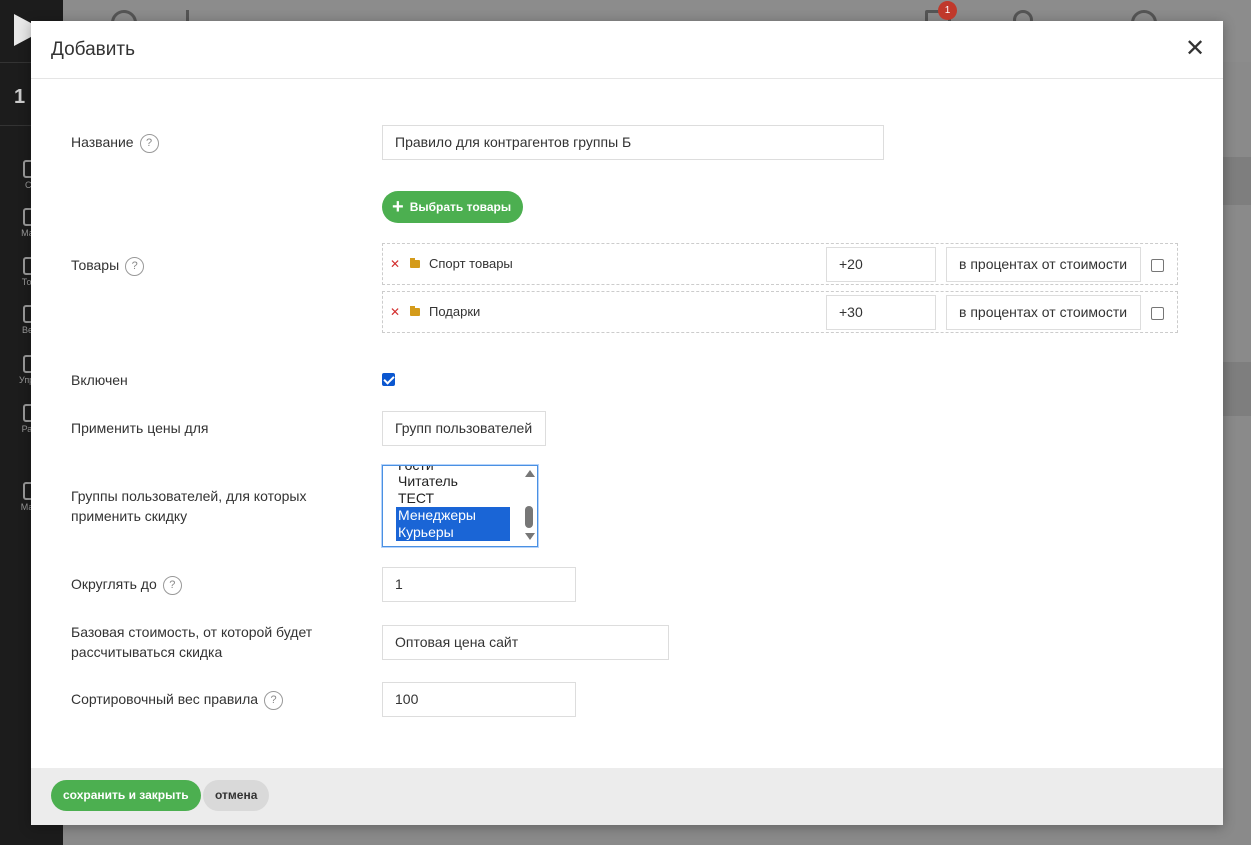 The image size is (1251, 845). I want to click on product-name: Спорт товары, so click(471, 263).